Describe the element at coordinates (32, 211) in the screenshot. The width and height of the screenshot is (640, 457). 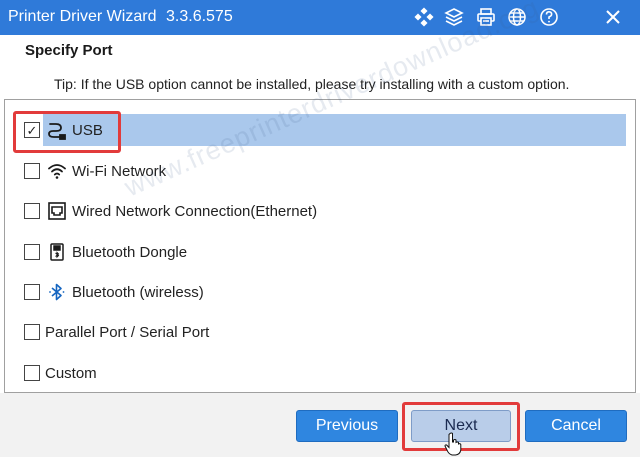
I see `ethernet-checkbox` at that location.